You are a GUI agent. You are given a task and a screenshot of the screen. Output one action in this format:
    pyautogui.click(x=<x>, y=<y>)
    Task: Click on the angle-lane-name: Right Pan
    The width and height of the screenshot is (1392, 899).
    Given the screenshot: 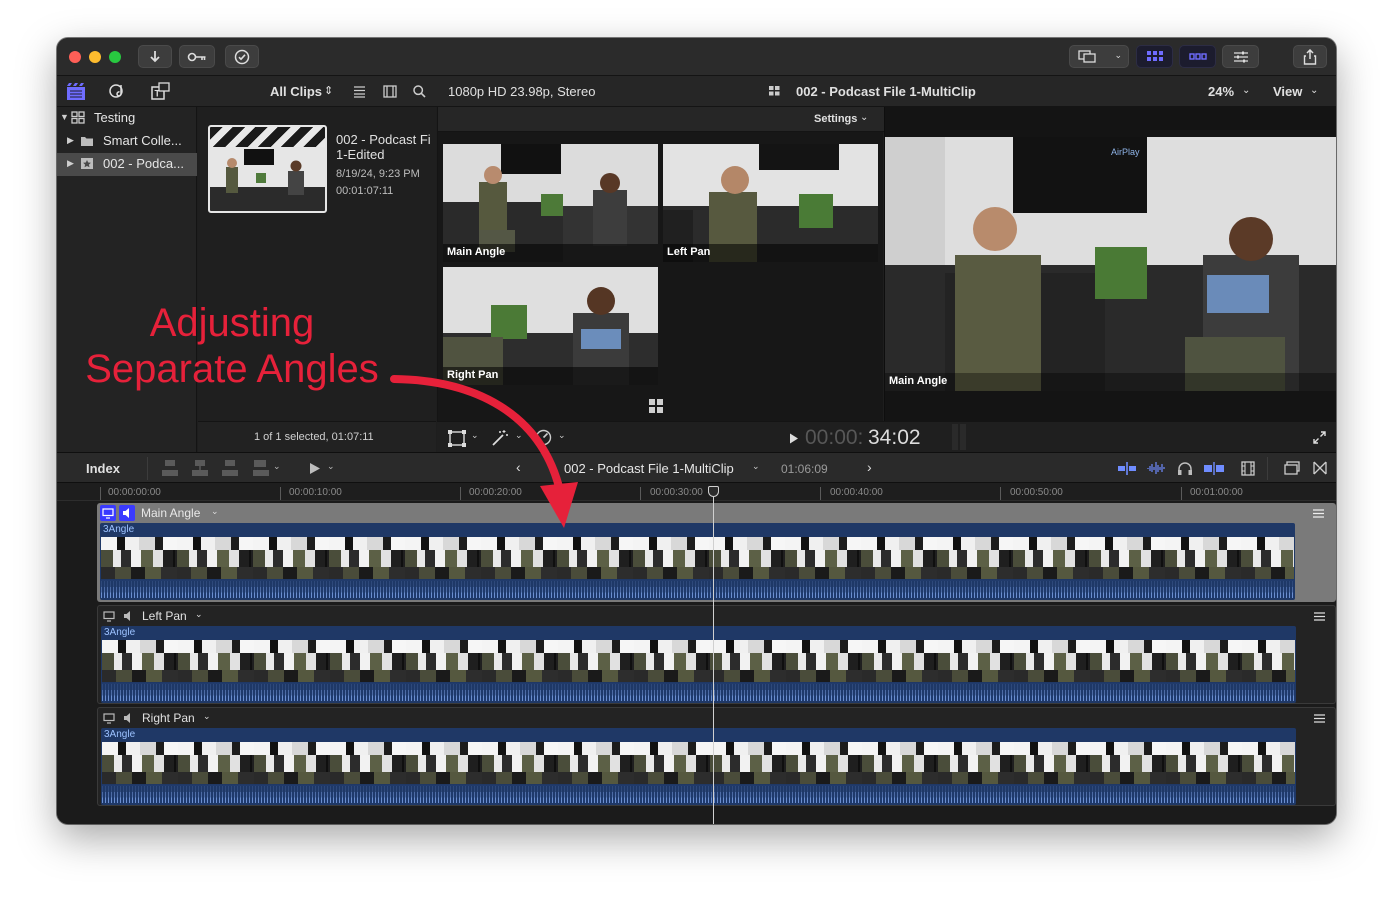 What is the action you would take?
    pyautogui.click(x=168, y=718)
    